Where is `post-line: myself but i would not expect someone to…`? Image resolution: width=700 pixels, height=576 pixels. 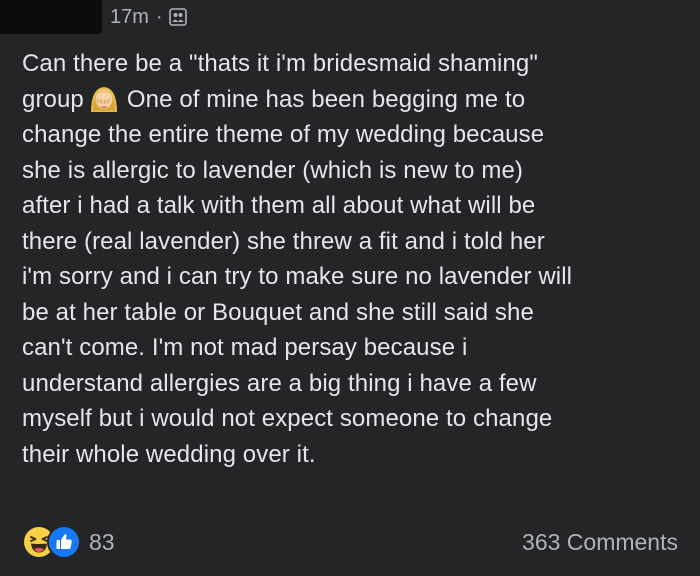 post-line: myself but i would not expect someone to… is located at coordinates (287, 418).